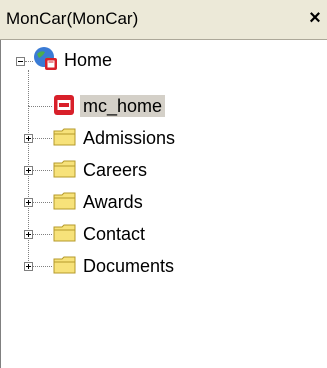  What do you see at coordinates (88, 60) in the screenshot?
I see `tree-node-label: Home` at bounding box center [88, 60].